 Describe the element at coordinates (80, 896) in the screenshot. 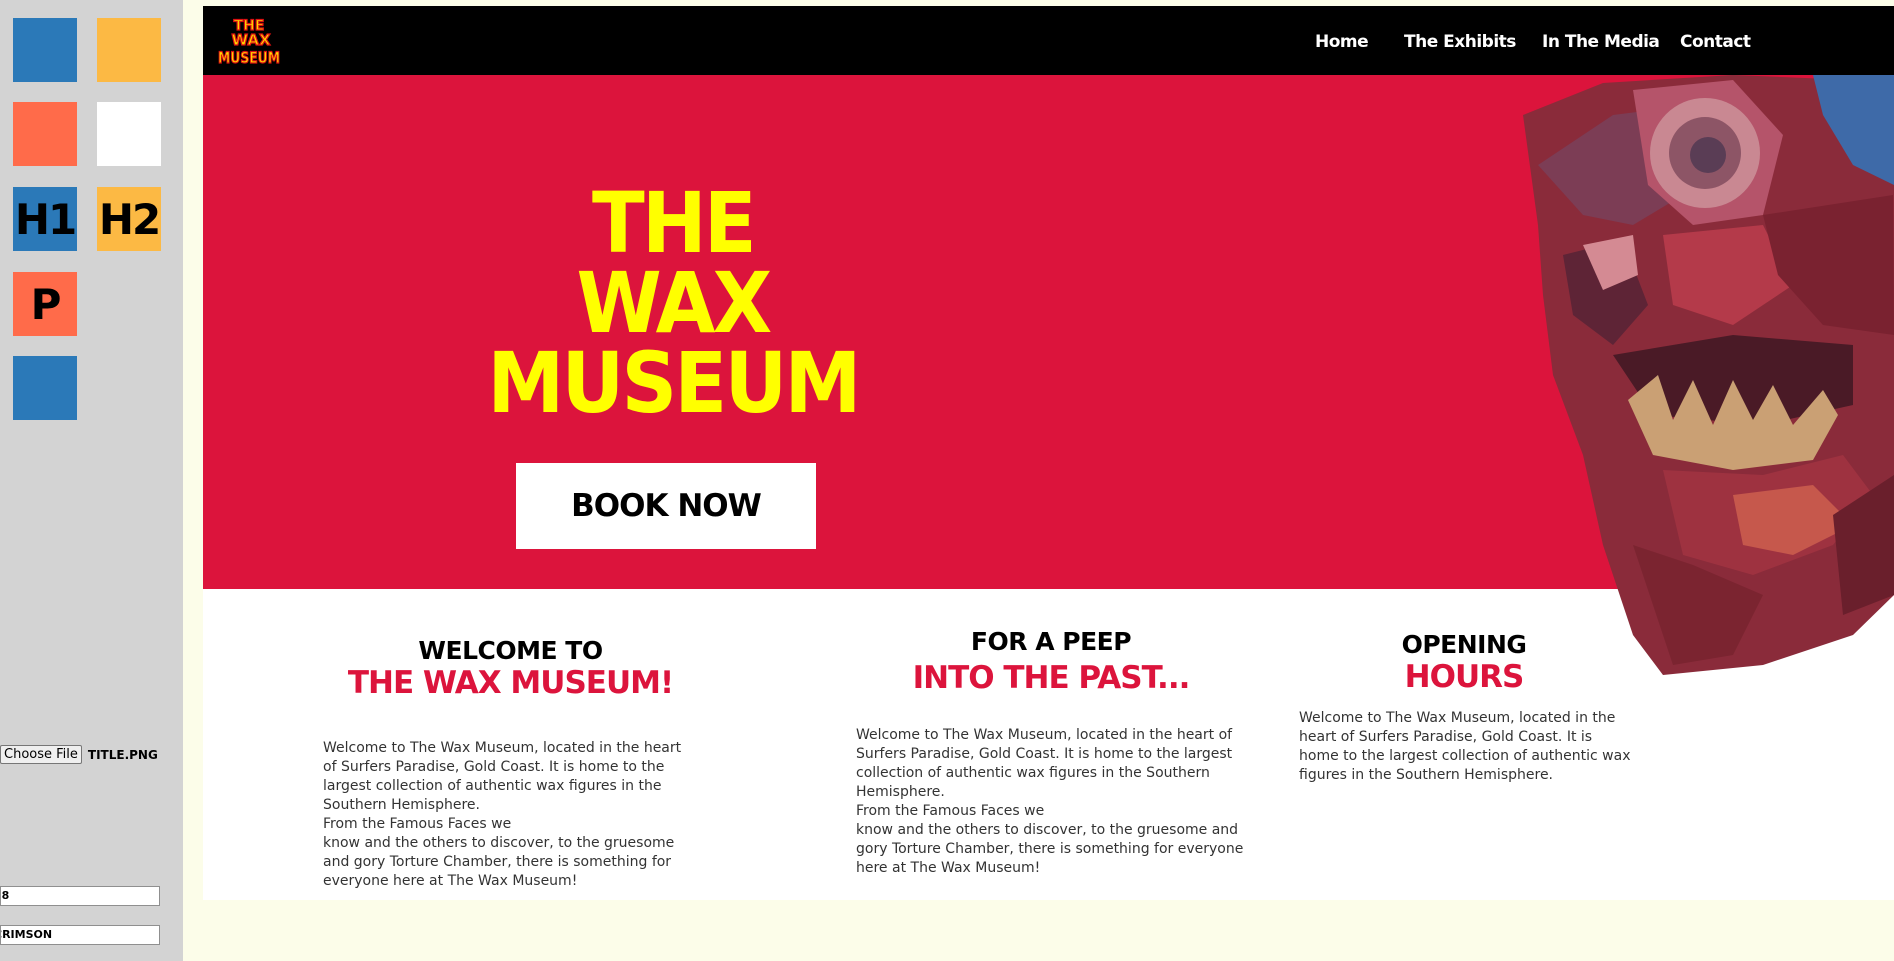

I see `font-size-input: 18` at that location.